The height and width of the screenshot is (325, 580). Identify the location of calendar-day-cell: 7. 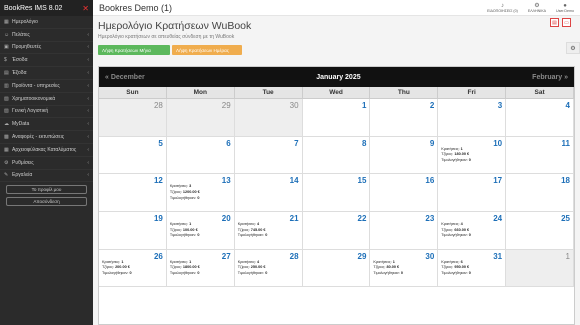
(268, 155).